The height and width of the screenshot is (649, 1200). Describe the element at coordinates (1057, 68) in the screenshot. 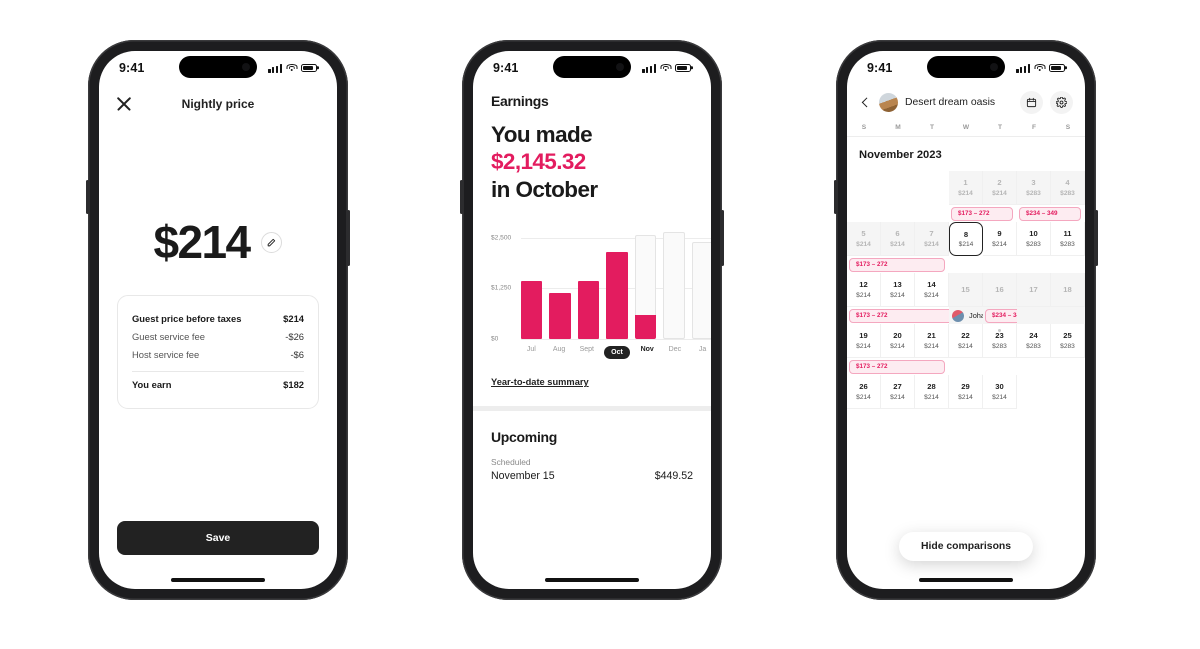

I see `battery-icon` at that location.